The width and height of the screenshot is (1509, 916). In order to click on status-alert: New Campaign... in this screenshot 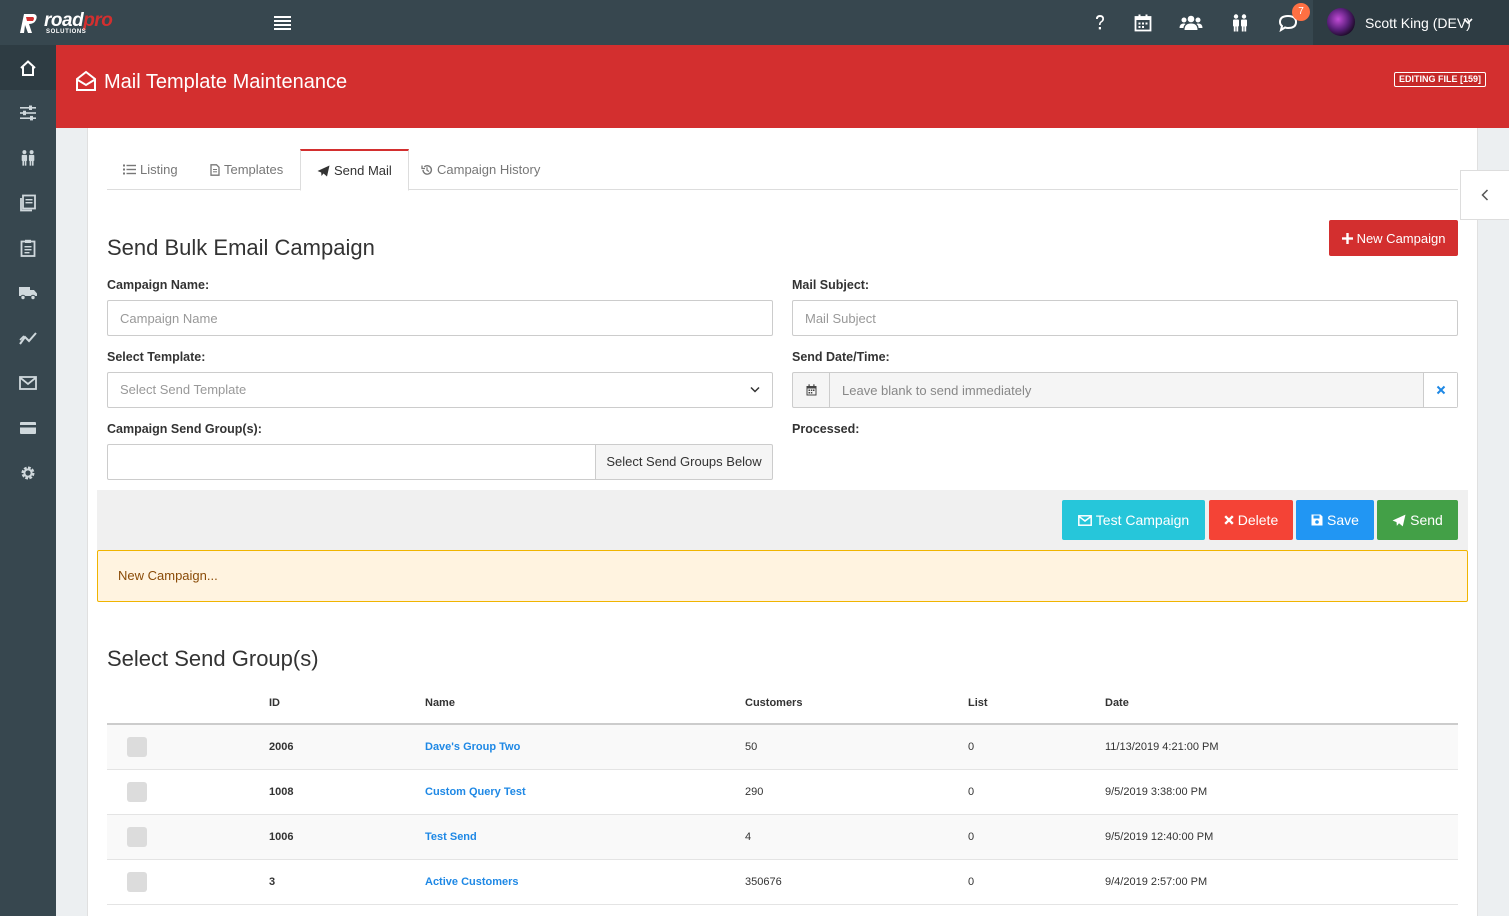, I will do `click(782, 576)`.